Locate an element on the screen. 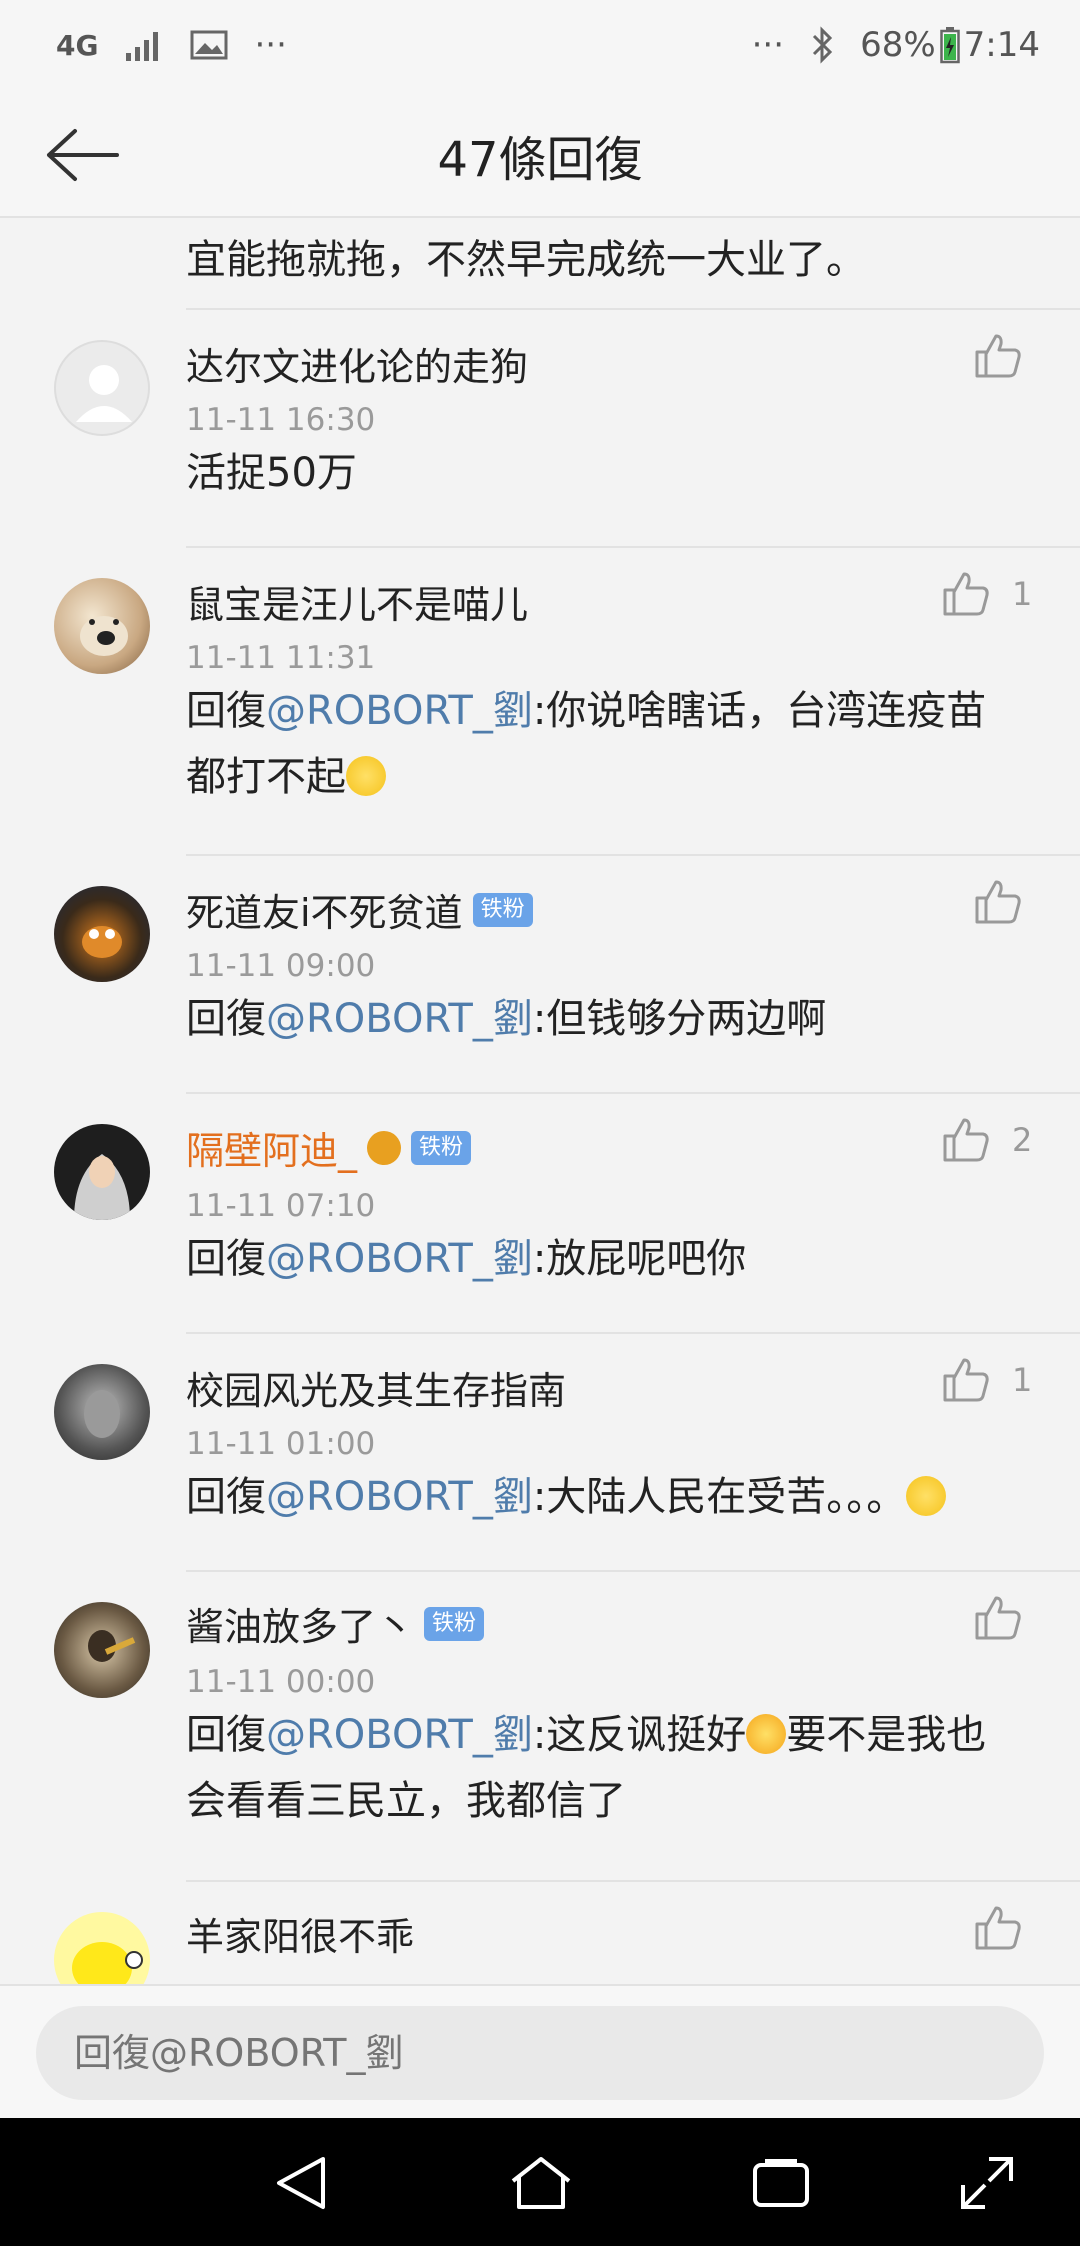 This screenshot has width=1080, height=2246. crown-icon is located at coordinates (384, 1147).